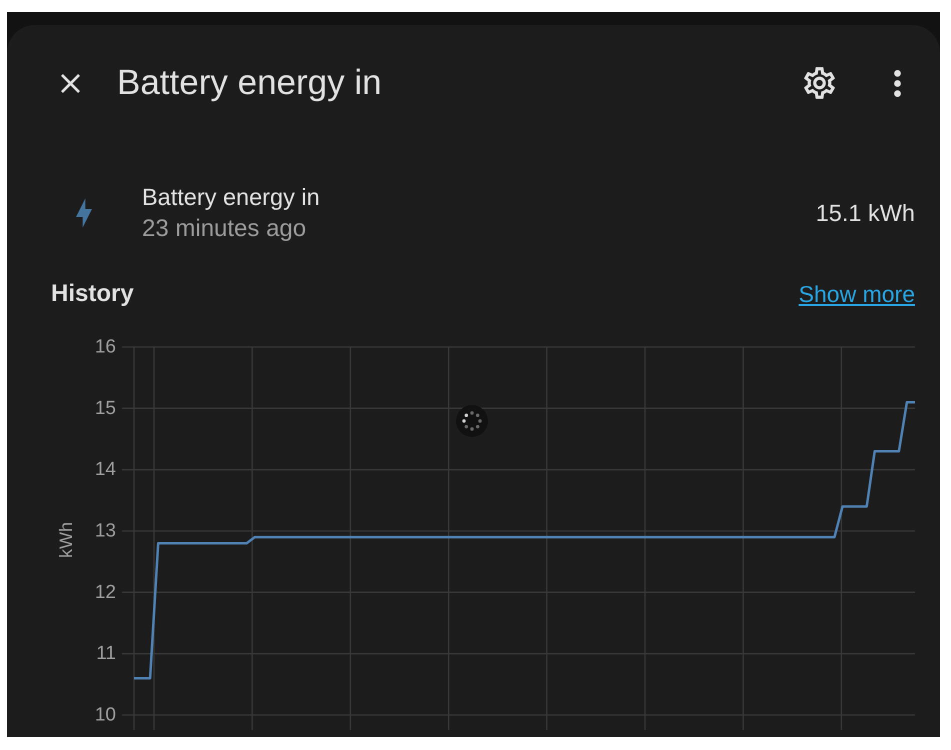  What do you see at coordinates (84, 213) in the screenshot?
I see `lightning-bolt-icon` at bounding box center [84, 213].